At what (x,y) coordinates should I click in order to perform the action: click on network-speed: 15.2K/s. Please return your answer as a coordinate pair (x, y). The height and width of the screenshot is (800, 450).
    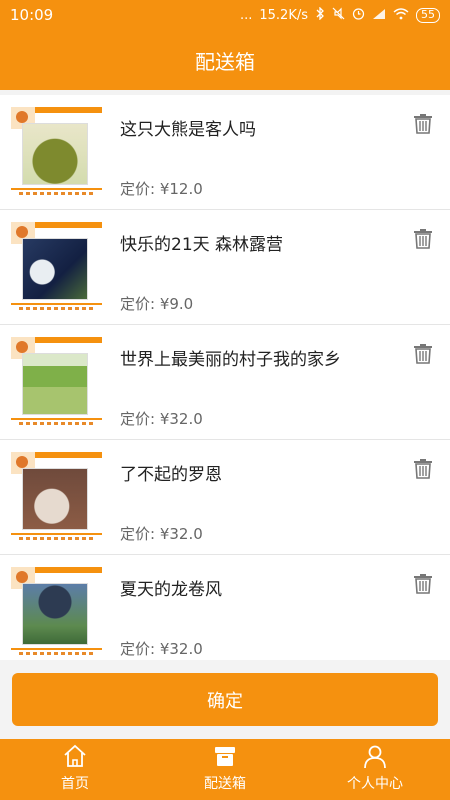
    Looking at the image, I should click on (283, 15).